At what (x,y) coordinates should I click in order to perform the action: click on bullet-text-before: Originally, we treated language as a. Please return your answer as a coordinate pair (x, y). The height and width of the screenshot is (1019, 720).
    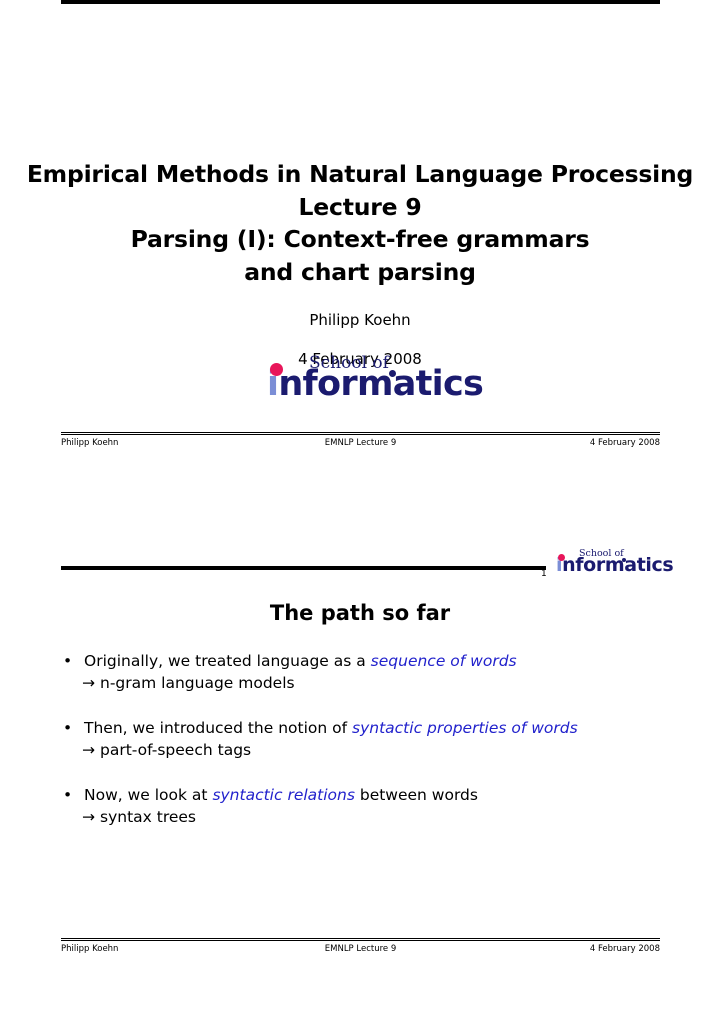
    Looking at the image, I should click on (227, 661).